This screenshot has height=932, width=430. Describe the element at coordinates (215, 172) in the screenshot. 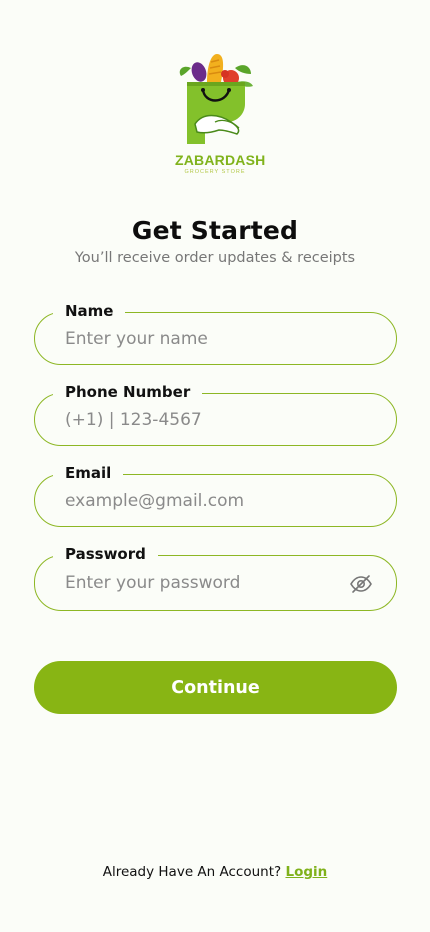

I see `brand-tagline: GROCERY STORE` at that location.